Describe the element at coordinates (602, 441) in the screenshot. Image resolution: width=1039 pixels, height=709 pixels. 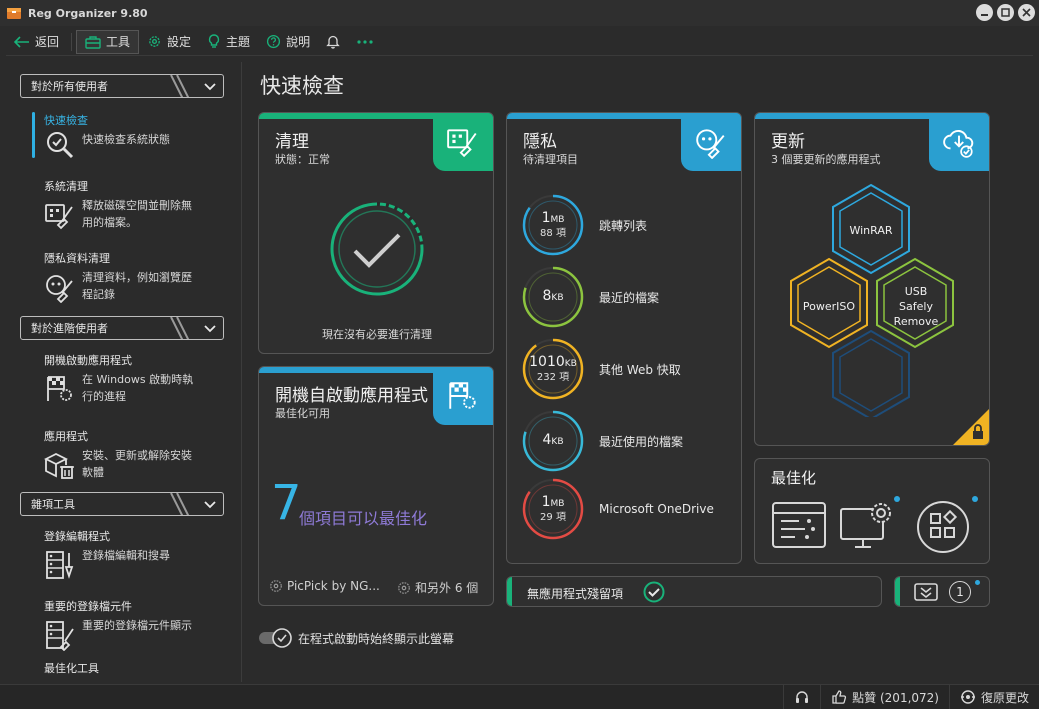
I see `privacy-item: 4KB 最近使用的檔案` at that location.